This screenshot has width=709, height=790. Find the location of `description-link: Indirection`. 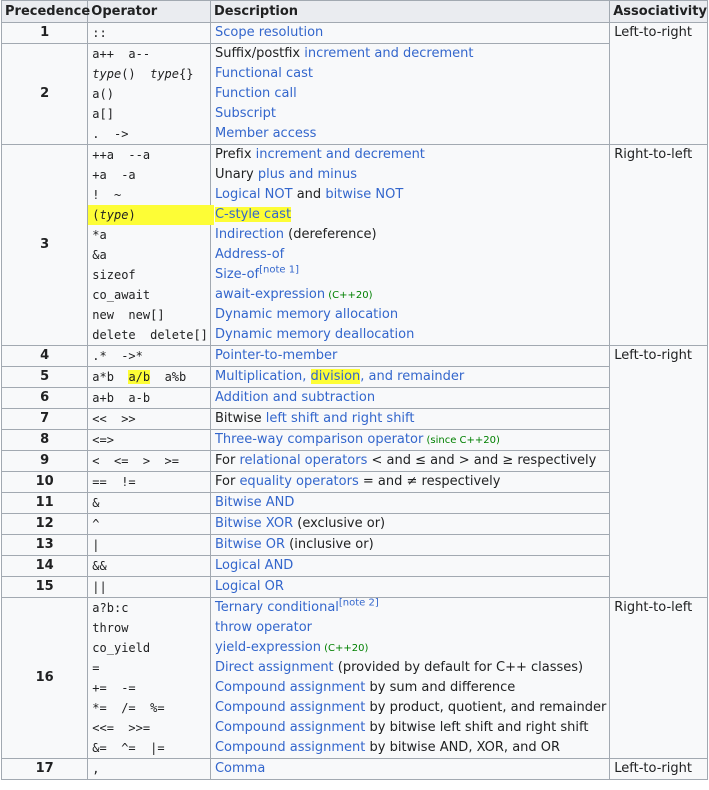

description-link: Indirection is located at coordinates (249, 234).